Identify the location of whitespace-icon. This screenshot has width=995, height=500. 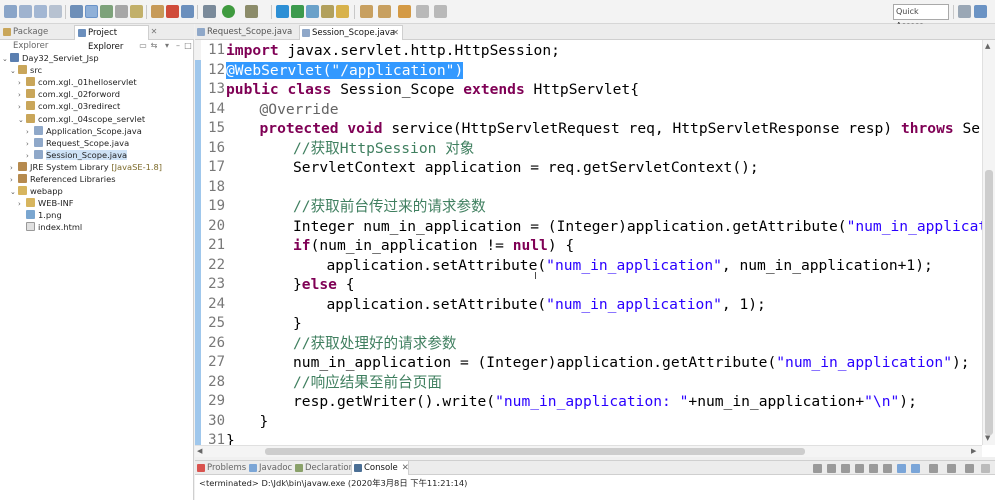
(121, 11).